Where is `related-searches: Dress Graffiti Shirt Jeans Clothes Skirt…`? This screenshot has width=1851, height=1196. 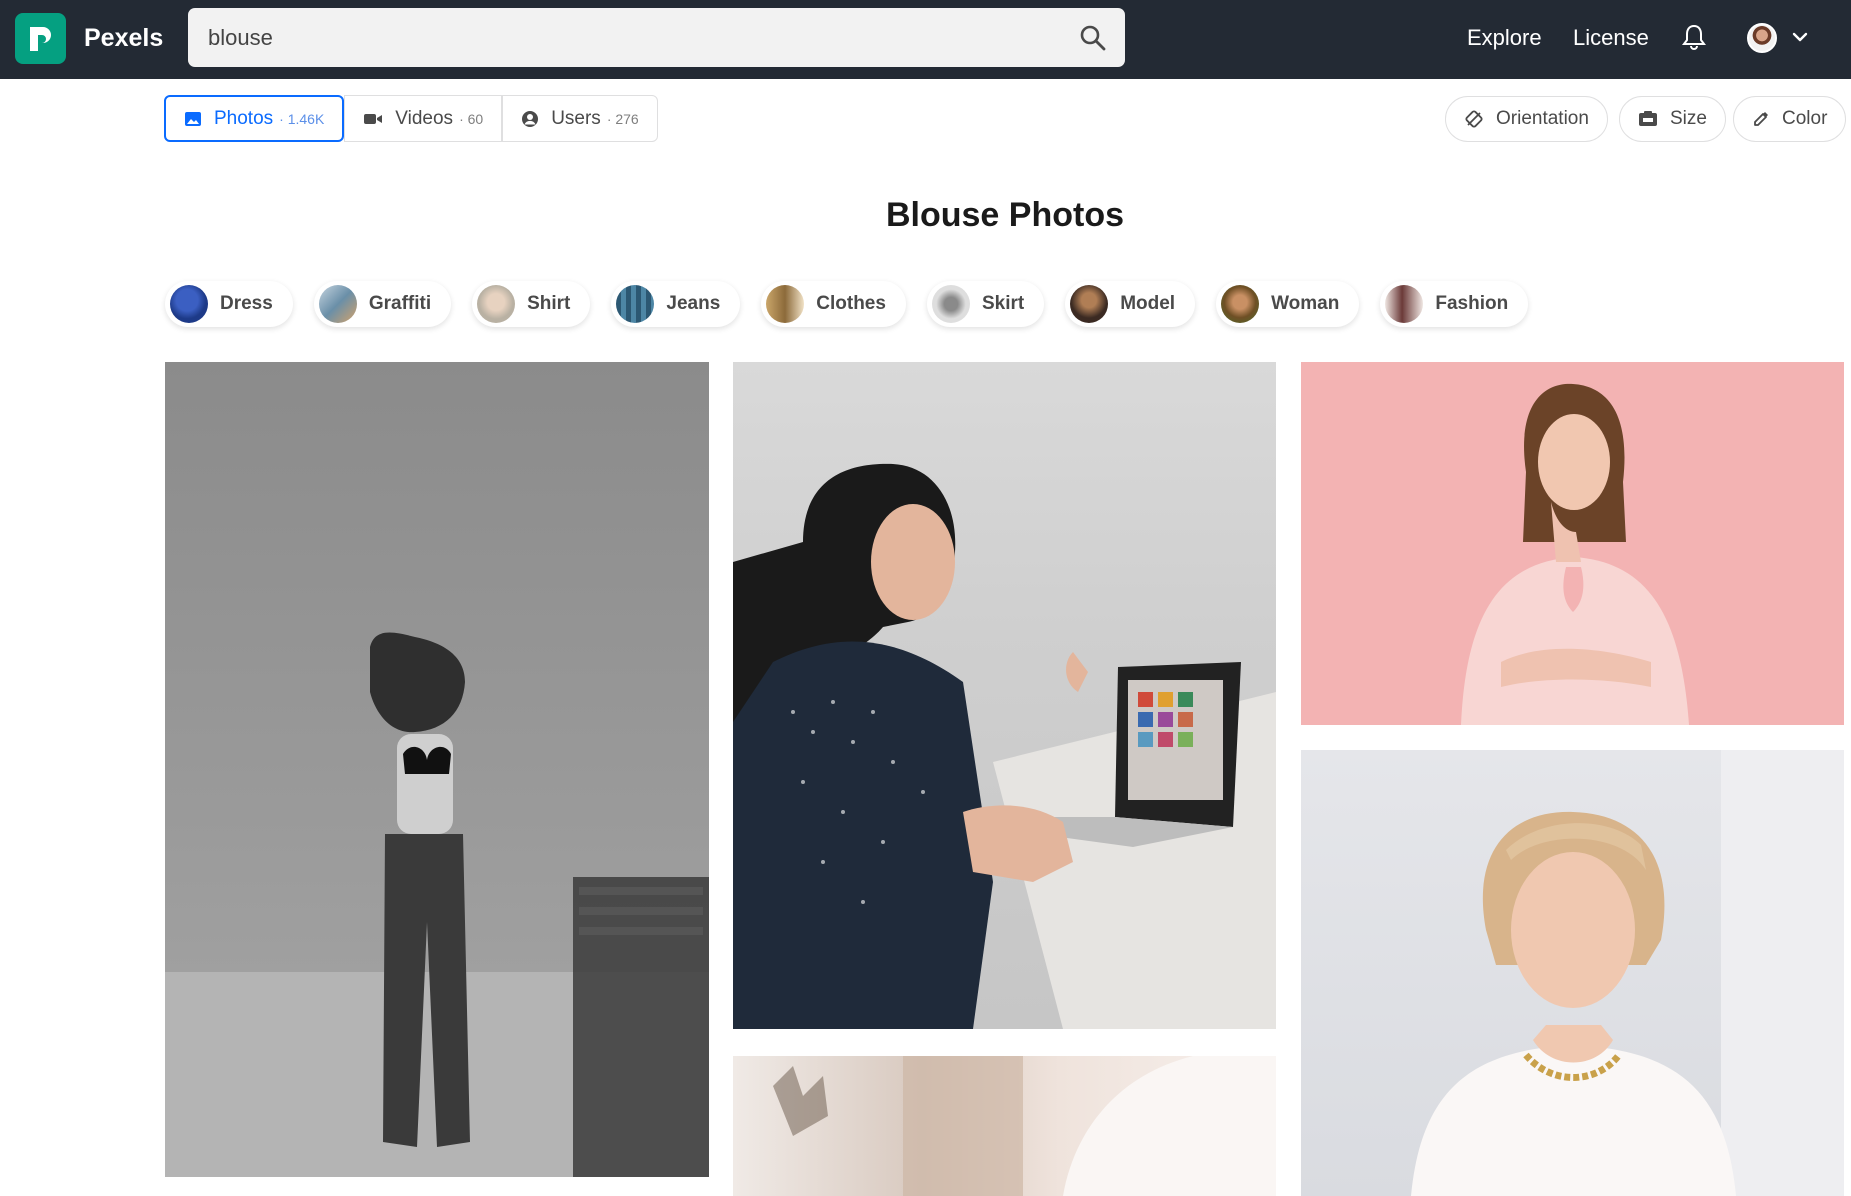
related-searches: Dress Graffiti Shirt Jeans Clothes Skirt… is located at coordinates (847, 304).